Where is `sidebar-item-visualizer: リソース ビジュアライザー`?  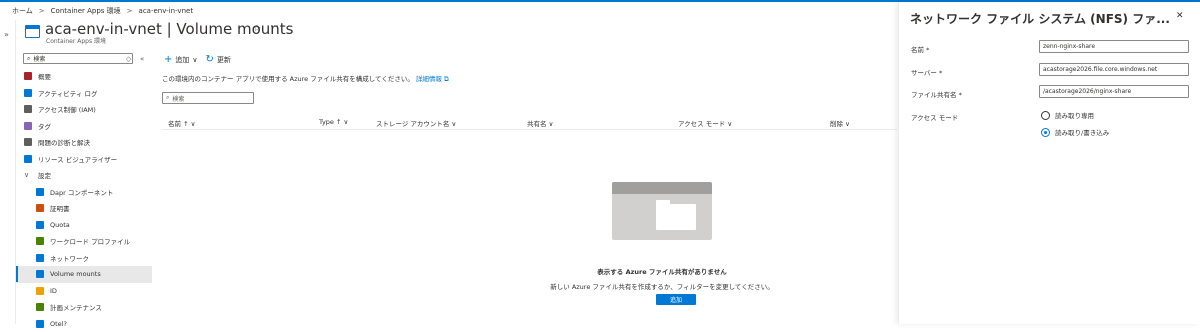 sidebar-item-visualizer: リソース ビジュアライザー is located at coordinates (84, 159).